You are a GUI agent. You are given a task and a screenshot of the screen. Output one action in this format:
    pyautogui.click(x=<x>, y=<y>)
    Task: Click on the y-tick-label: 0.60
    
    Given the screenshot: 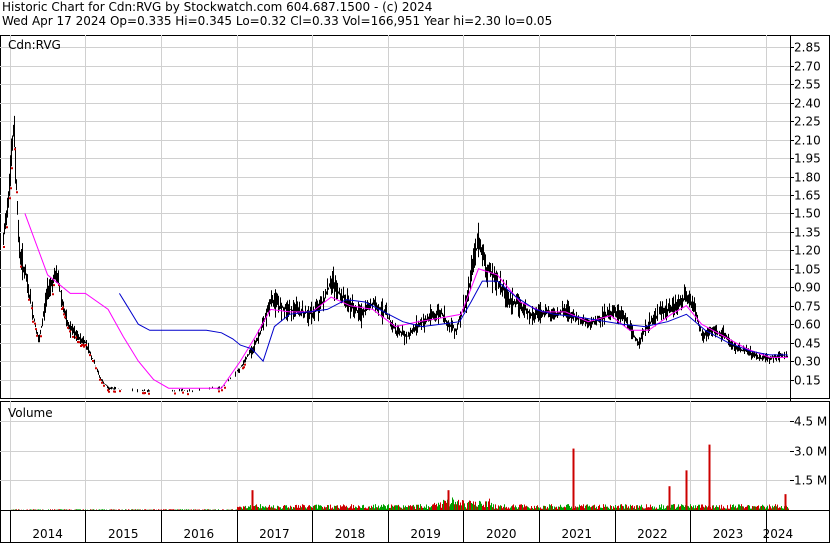 What is the action you would take?
    pyautogui.click(x=807, y=325)
    